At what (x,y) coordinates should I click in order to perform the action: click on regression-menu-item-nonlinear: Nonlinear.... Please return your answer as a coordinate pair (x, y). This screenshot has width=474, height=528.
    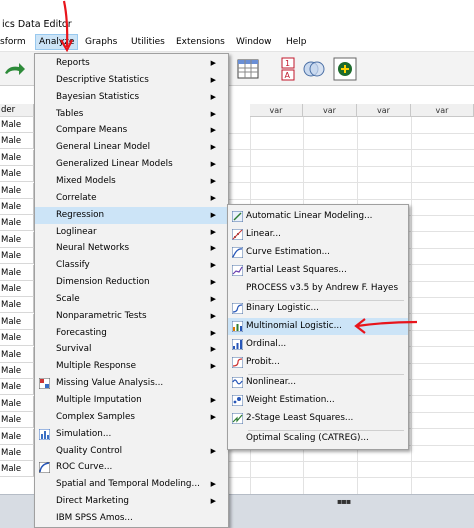
    Looking at the image, I should click on (318, 382).